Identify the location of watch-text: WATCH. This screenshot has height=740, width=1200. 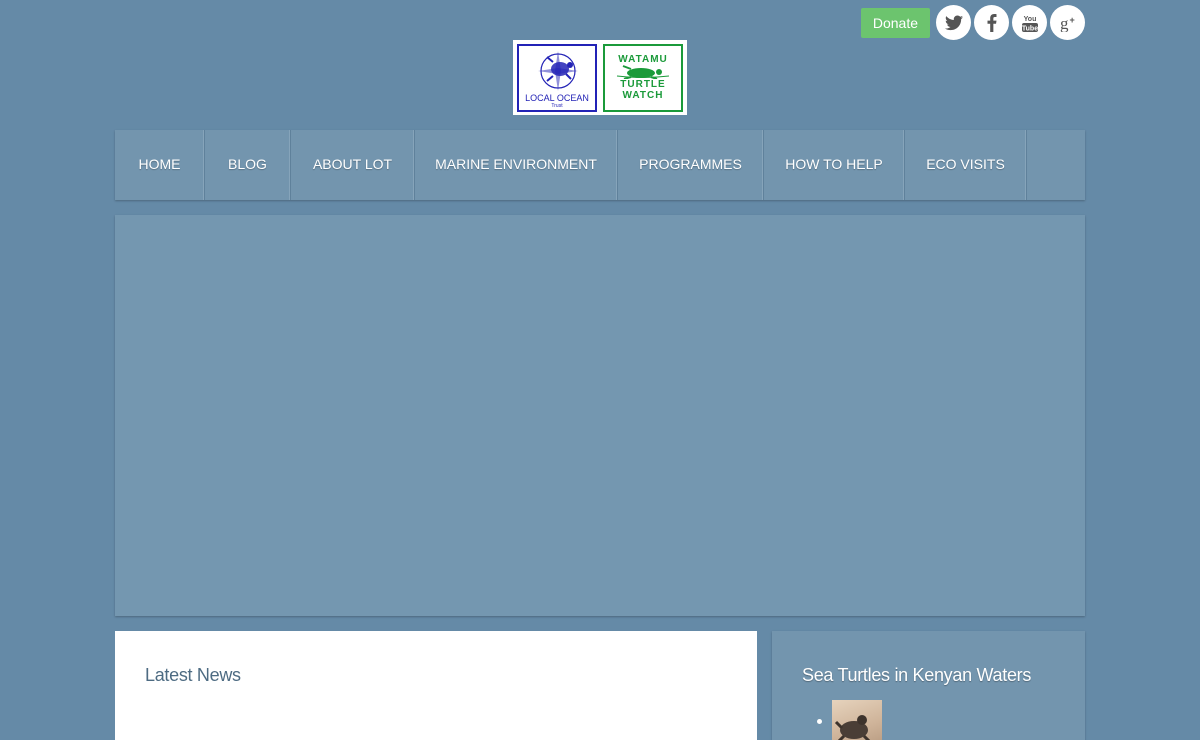
(643, 95).